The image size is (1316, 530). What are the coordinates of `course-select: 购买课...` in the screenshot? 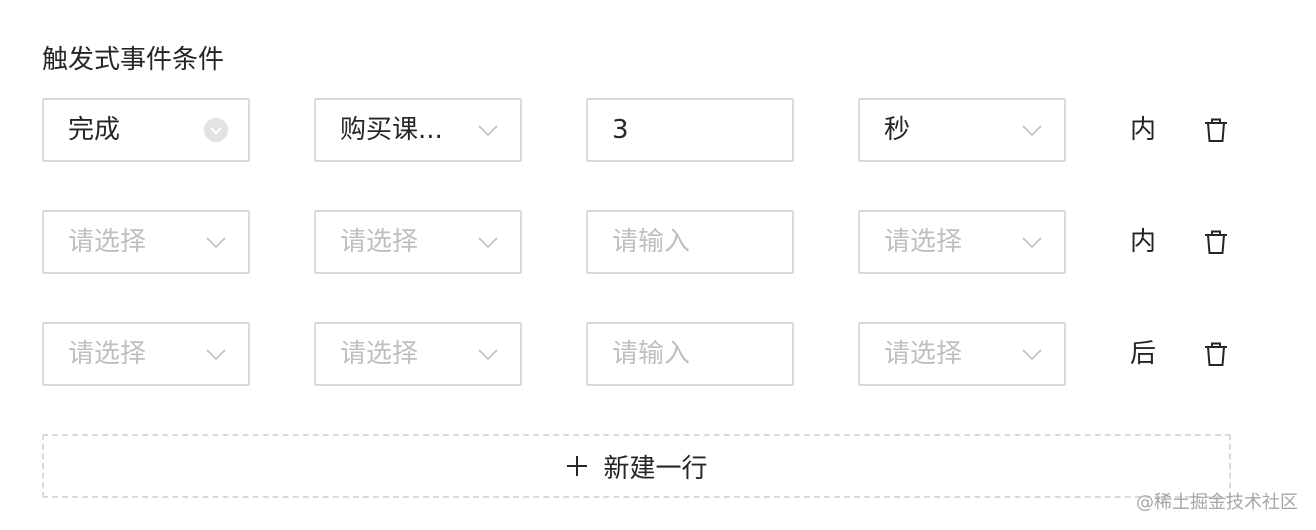 It's located at (418, 130).